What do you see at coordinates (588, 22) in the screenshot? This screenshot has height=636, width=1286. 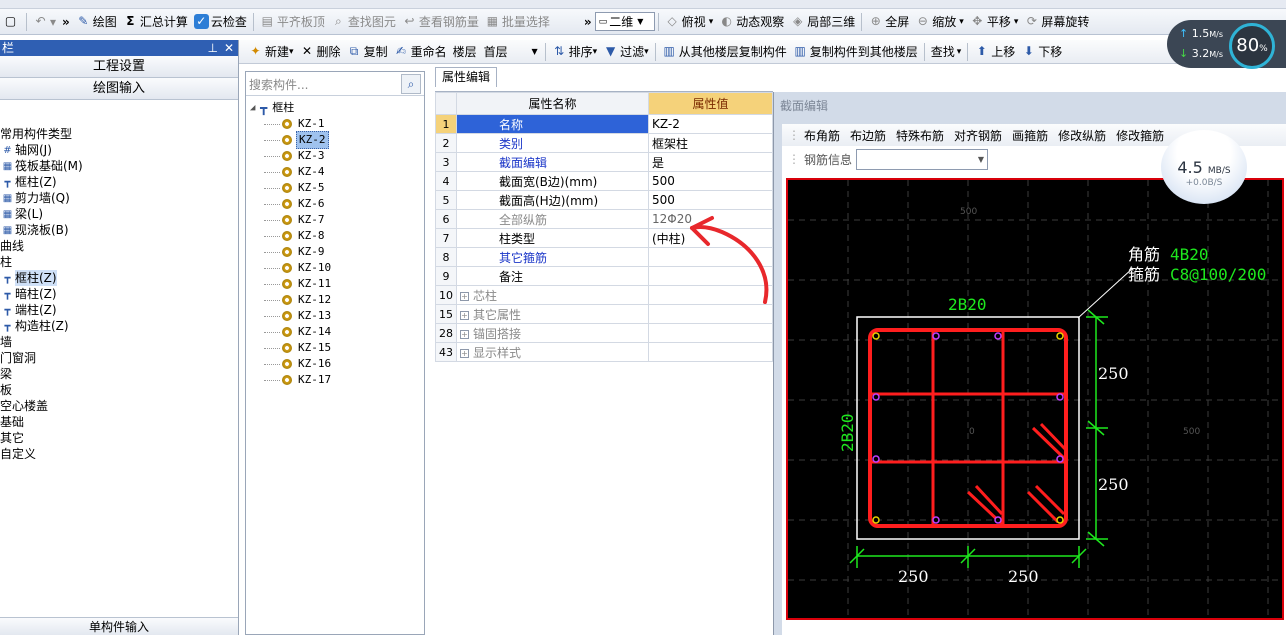 I see `toolbar-overflow-button-2: »` at bounding box center [588, 22].